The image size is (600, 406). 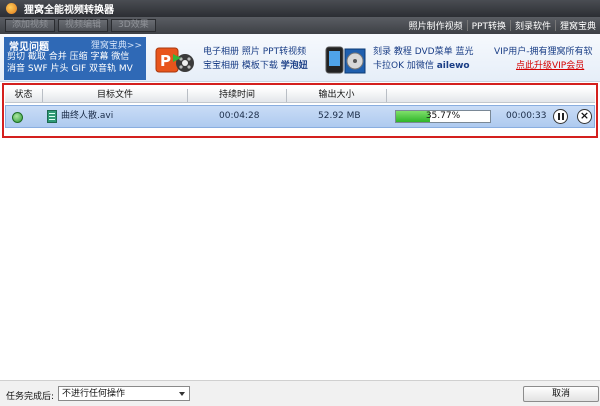 I want to click on wechat-id: ailewo, so click(x=453, y=66).